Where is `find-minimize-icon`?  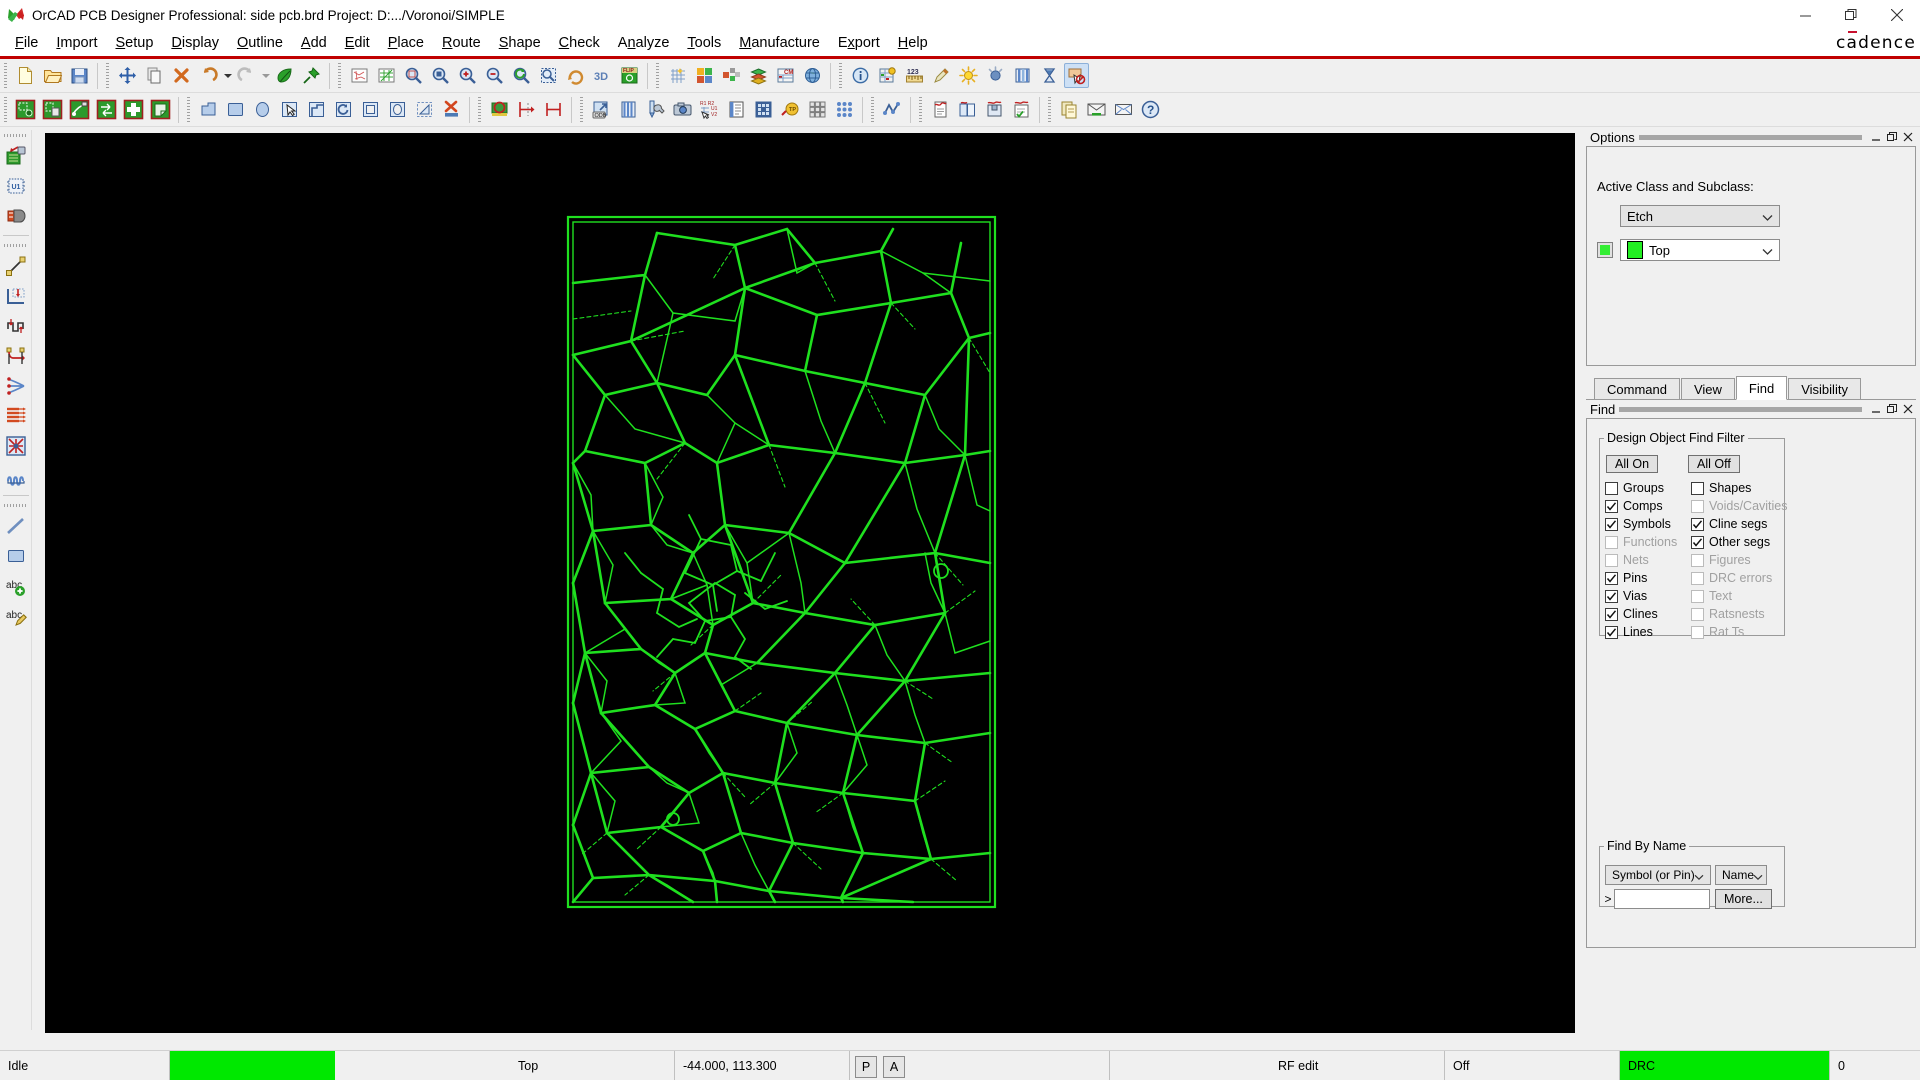
find-minimize-icon is located at coordinates (1876, 409).